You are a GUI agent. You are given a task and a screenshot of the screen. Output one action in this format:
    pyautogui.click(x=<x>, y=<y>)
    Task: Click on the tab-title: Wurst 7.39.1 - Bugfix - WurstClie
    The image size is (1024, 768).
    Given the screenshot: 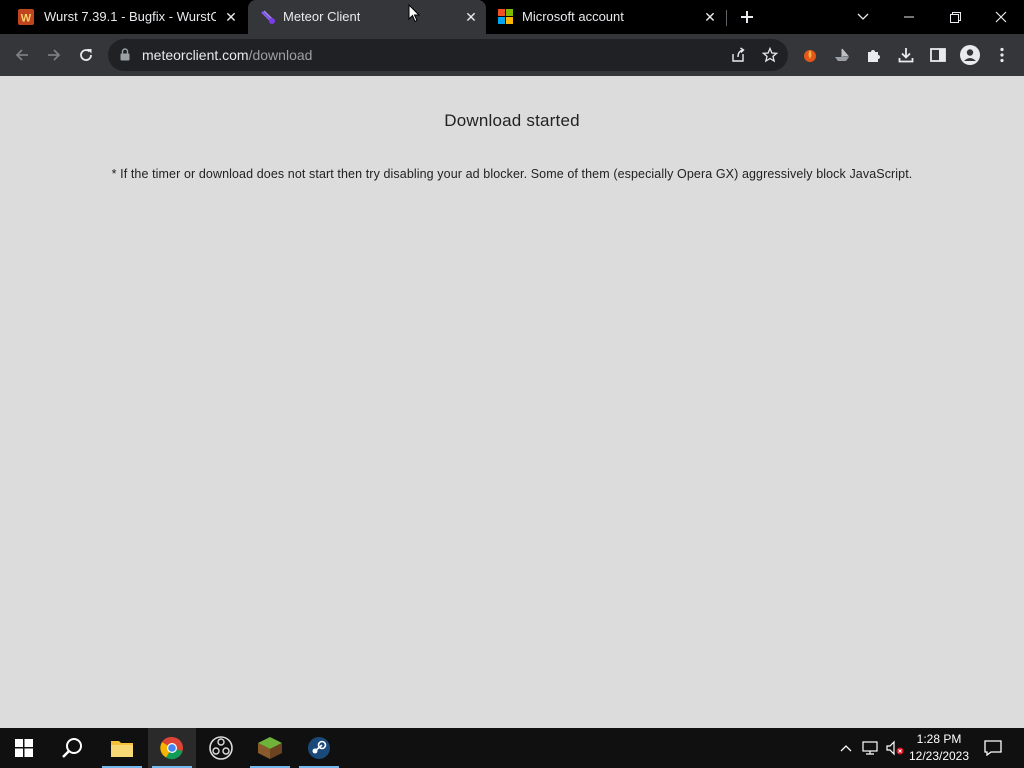 What is the action you would take?
    pyautogui.click(x=130, y=16)
    